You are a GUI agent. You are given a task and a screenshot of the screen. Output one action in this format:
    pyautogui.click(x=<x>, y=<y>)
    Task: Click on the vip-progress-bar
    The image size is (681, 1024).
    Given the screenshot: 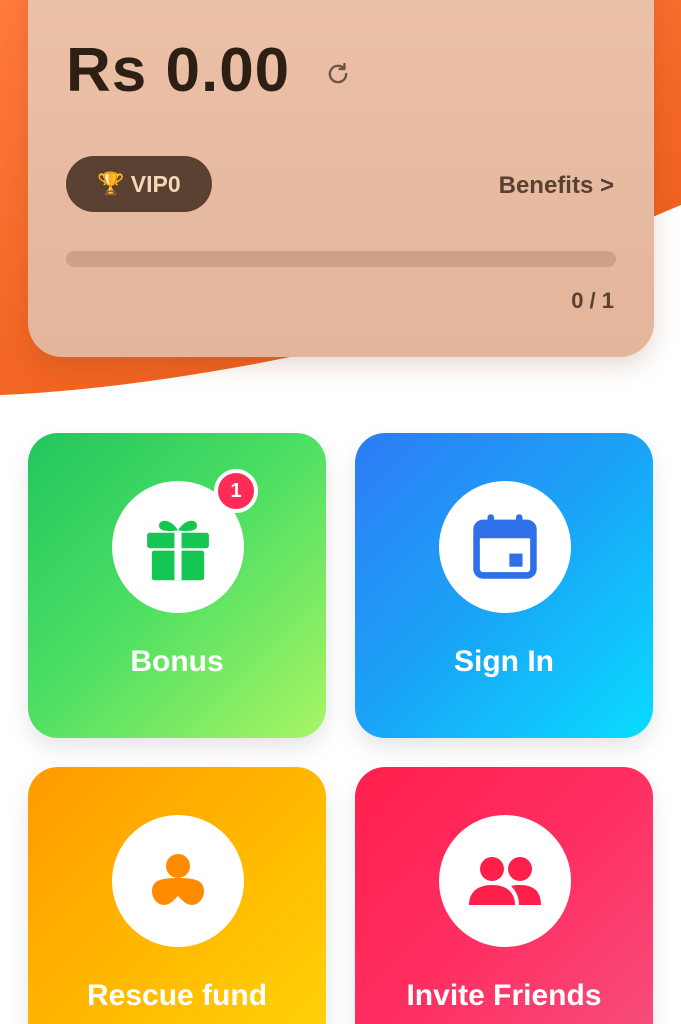 What is the action you would take?
    pyautogui.click(x=341, y=259)
    